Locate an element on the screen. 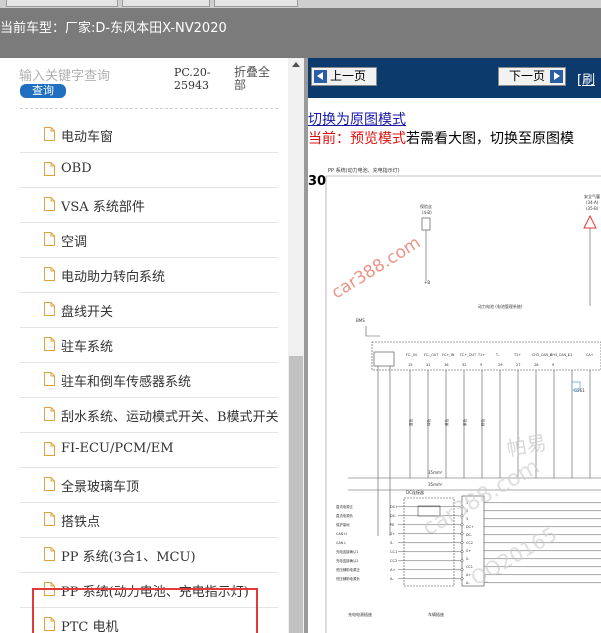  tree-item: PP 系统(3合1、MCU) is located at coordinates (149, 555).